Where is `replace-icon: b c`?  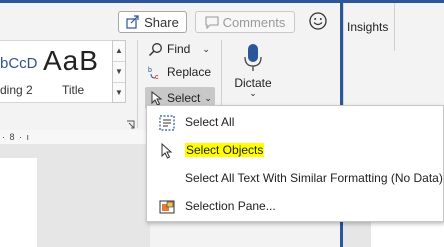 replace-icon: b c is located at coordinates (153, 73).